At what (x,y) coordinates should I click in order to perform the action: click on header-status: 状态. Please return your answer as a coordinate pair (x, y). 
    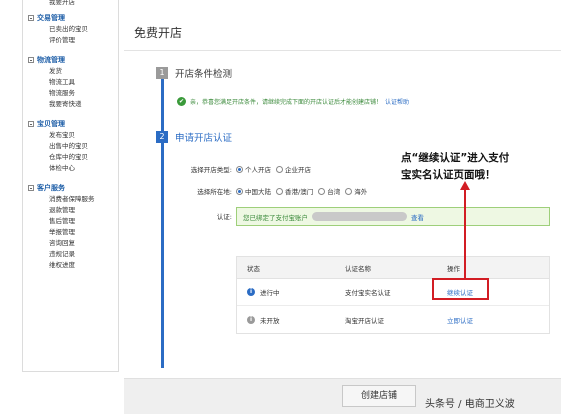
    Looking at the image, I should click on (253, 268).